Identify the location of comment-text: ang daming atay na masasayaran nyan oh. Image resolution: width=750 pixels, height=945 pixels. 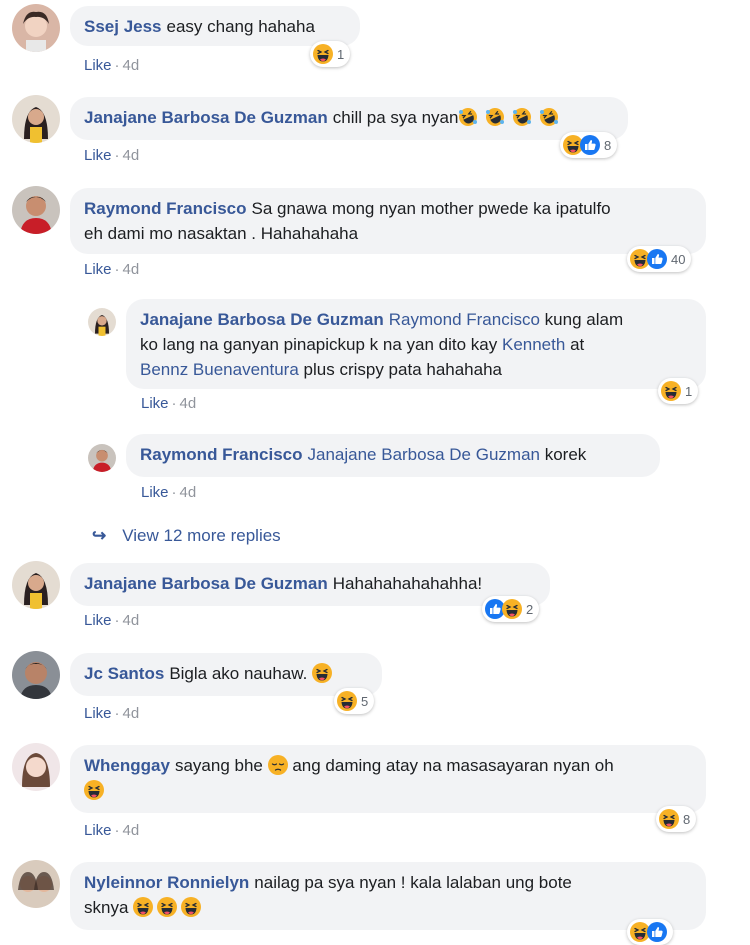
(453, 765).